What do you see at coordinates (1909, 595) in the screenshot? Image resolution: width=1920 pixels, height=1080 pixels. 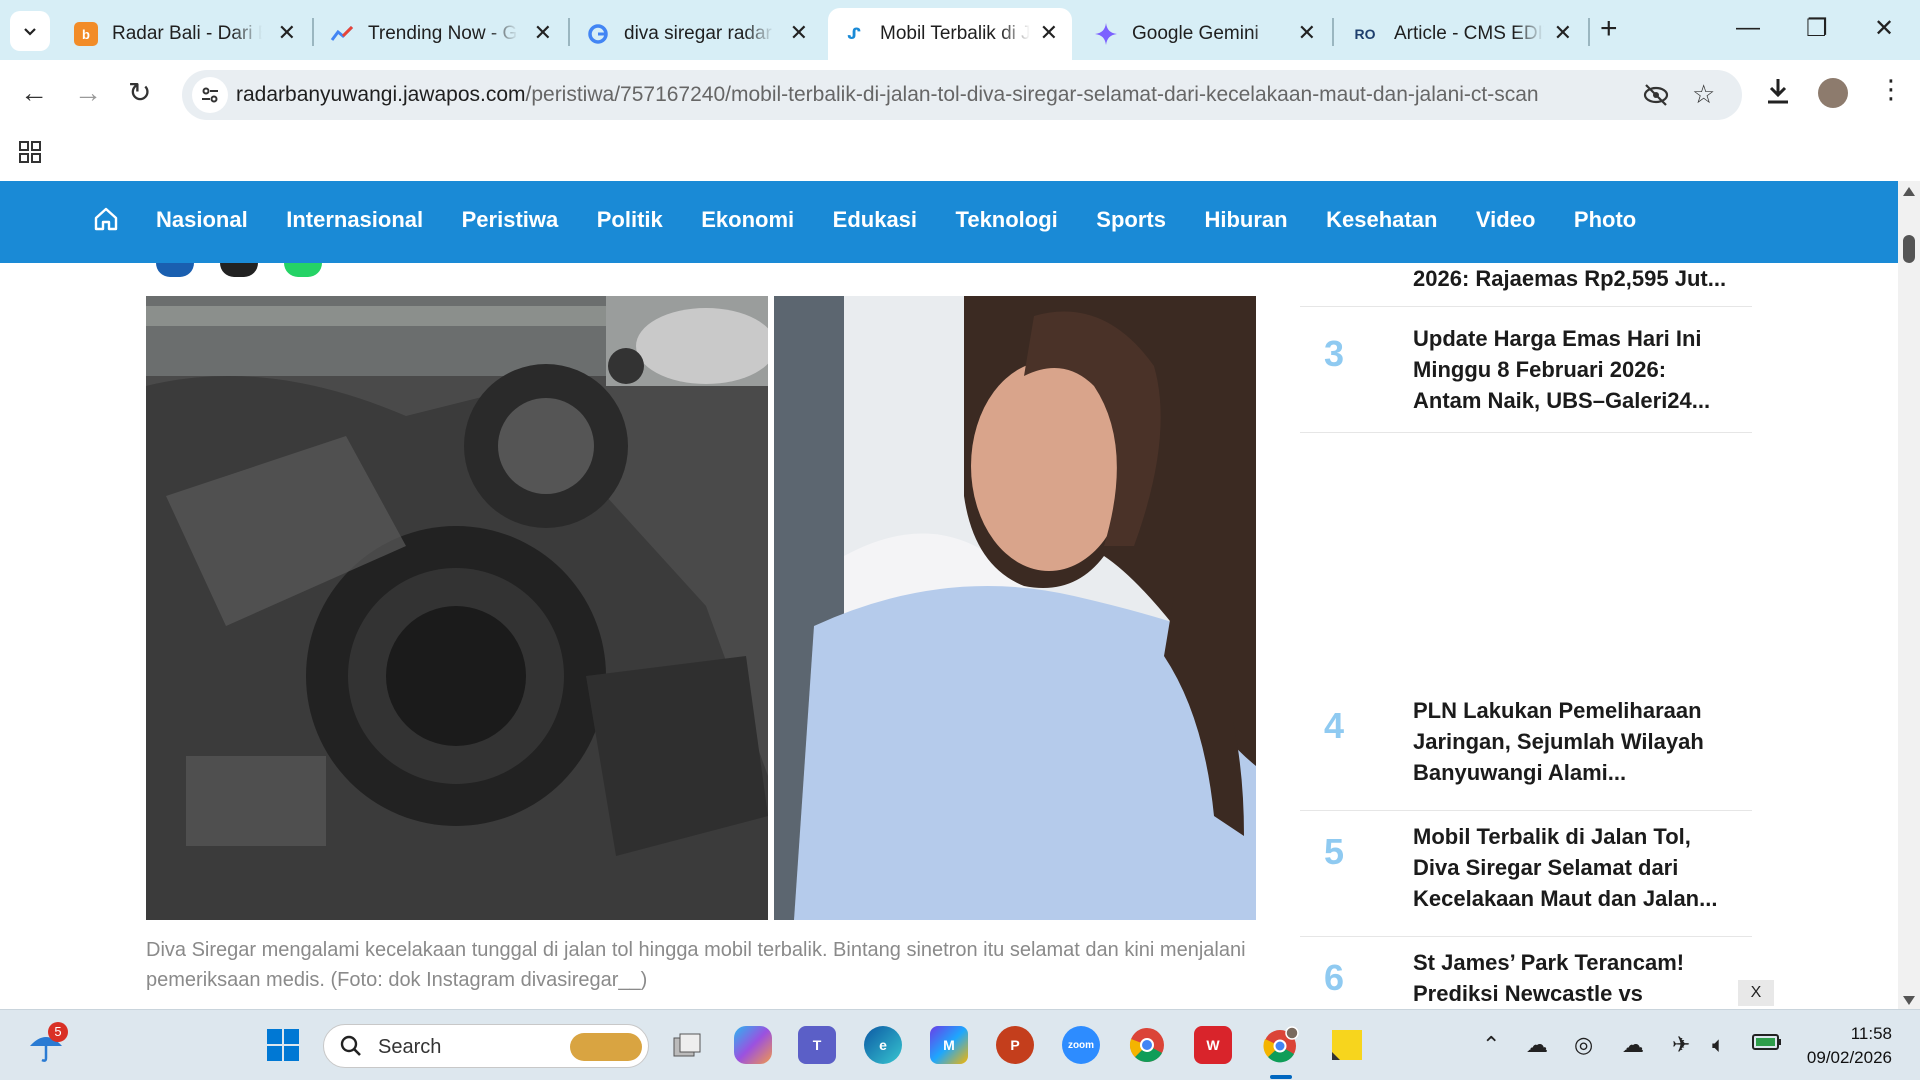 I see `page-scrollbar` at bounding box center [1909, 595].